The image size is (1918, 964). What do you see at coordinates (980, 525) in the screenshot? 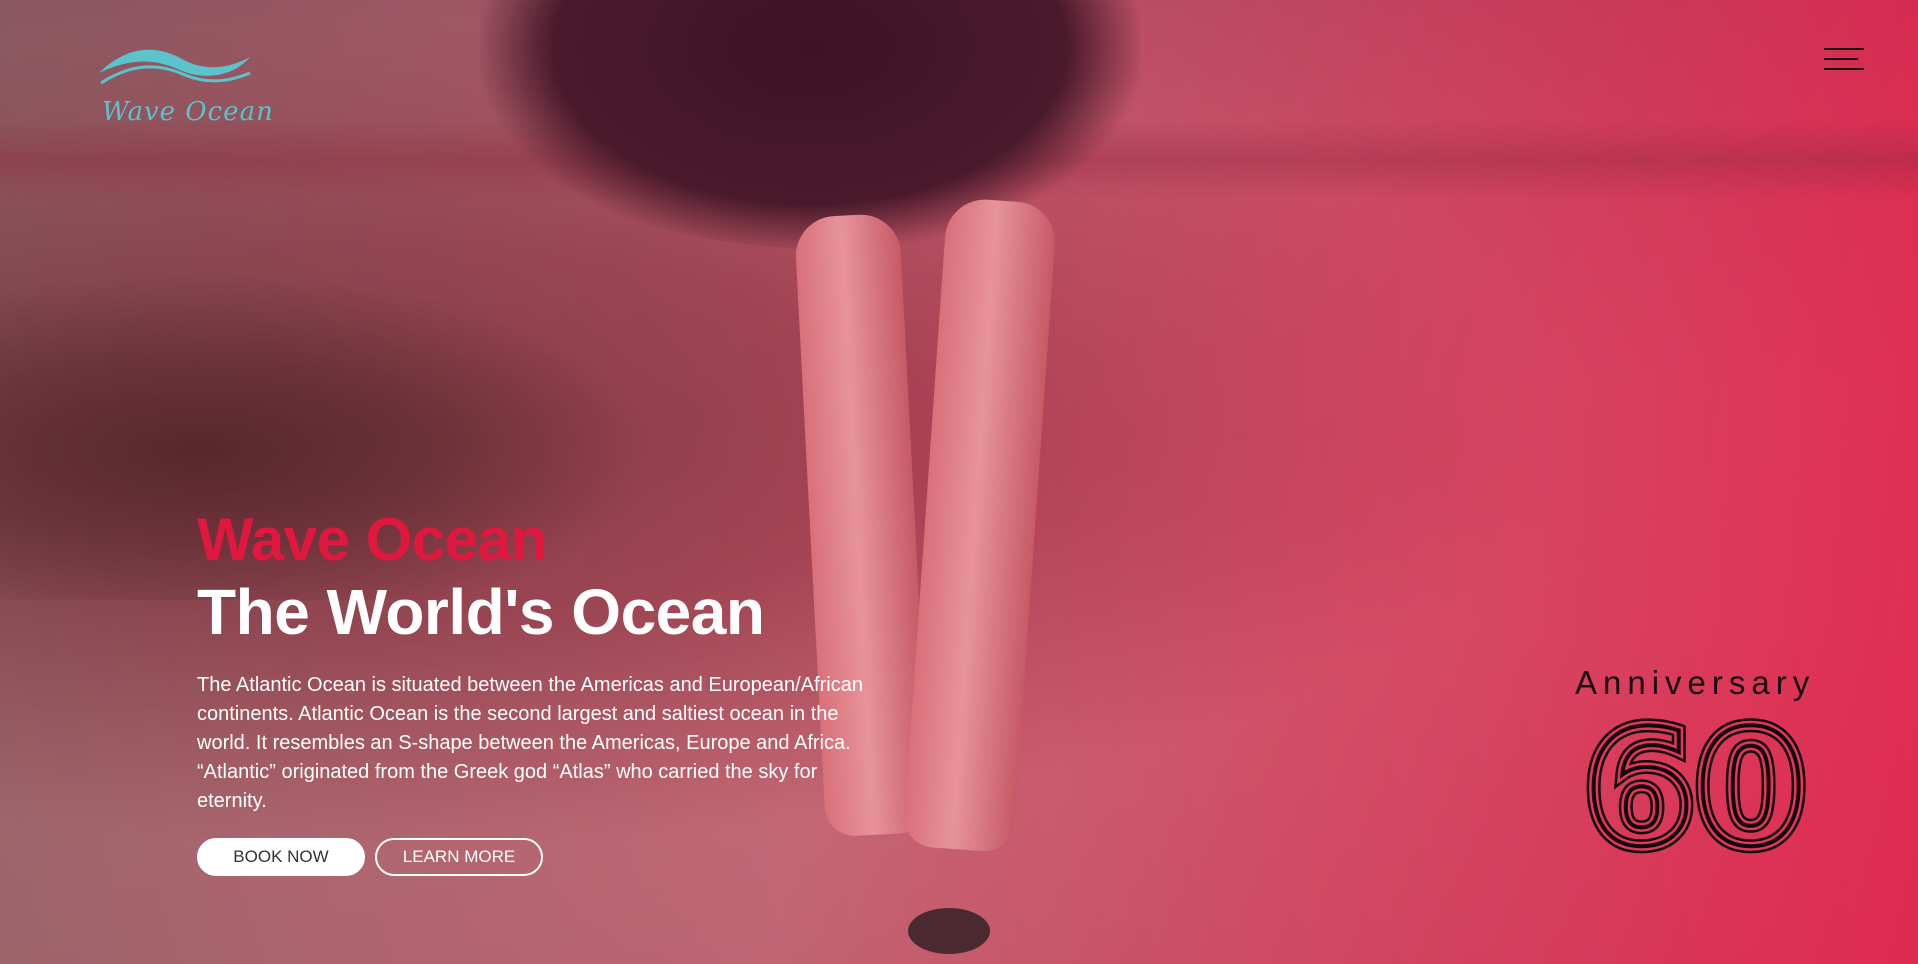
I see `background-leg-right` at bounding box center [980, 525].